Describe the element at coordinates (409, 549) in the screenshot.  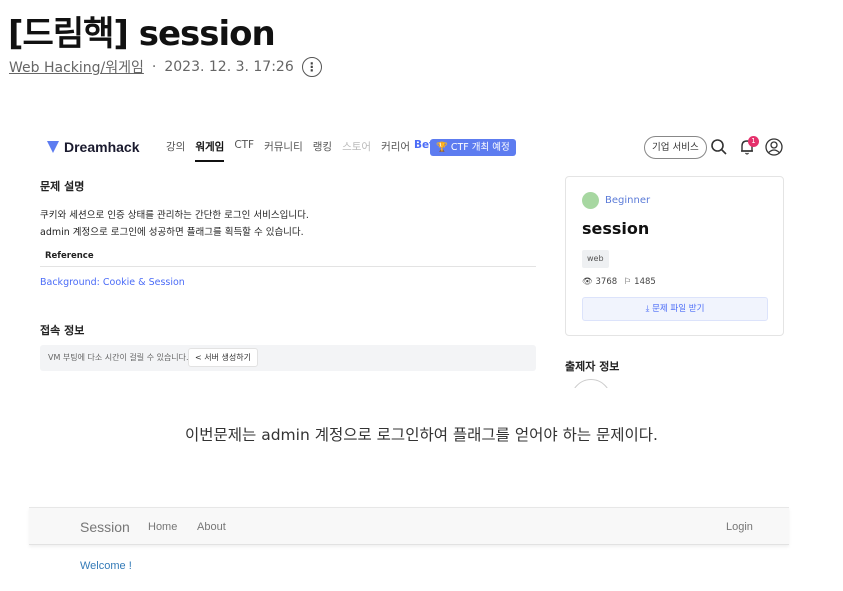
I see `session-app-screenshot: Session Home About Login Welcome !` at that location.